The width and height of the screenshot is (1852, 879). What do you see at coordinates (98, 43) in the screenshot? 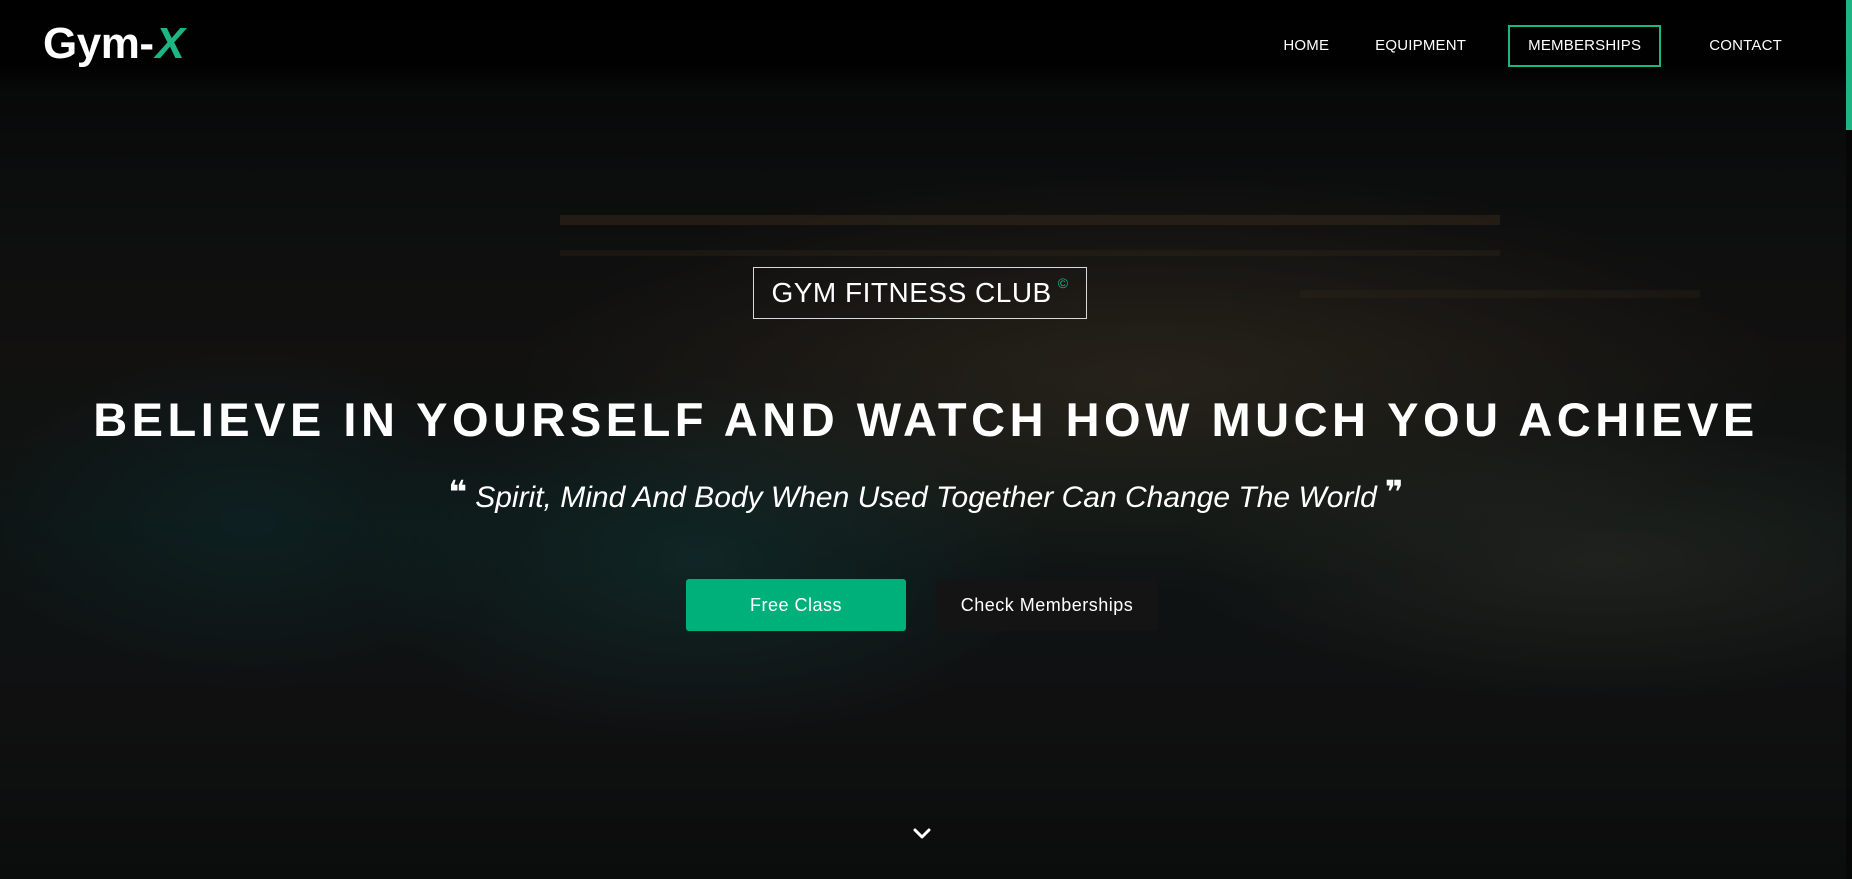
I see `logo-text: Gym-` at bounding box center [98, 43].